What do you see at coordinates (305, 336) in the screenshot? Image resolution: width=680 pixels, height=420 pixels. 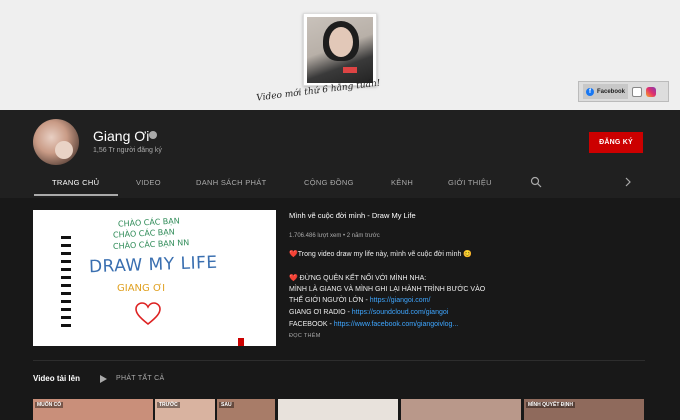 I see `read-more-link: ĐỌC THÊM` at bounding box center [305, 336].